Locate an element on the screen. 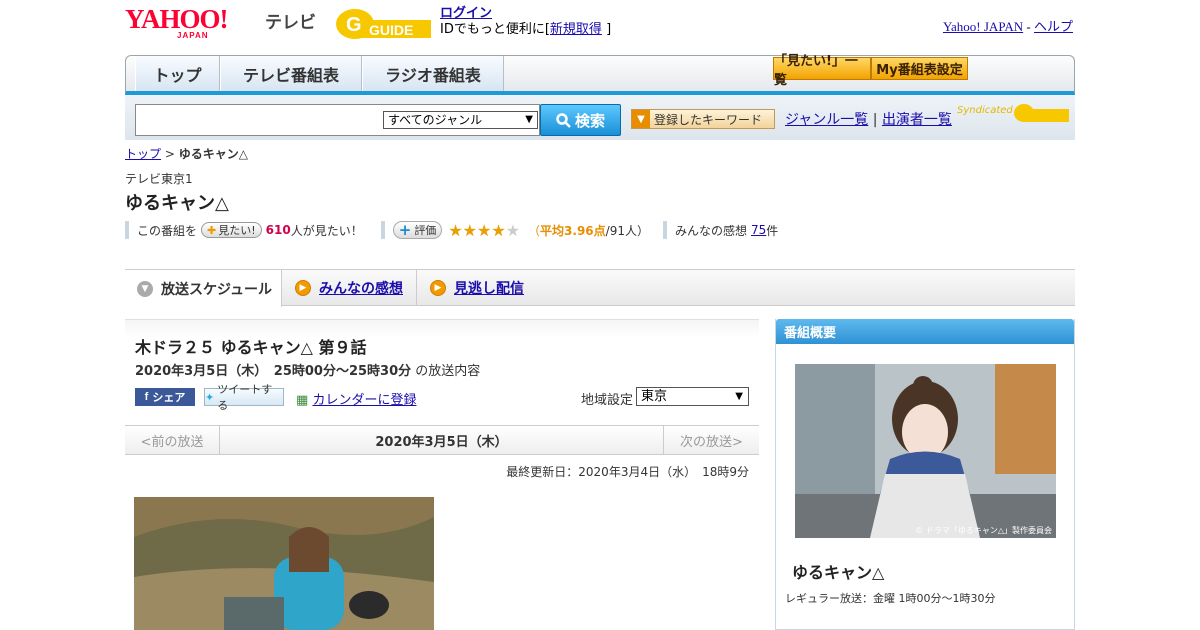 Image resolution: width=1200 pixels, height=630 pixels. performer-list-link: 出演者一覧 is located at coordinates (917, 120).